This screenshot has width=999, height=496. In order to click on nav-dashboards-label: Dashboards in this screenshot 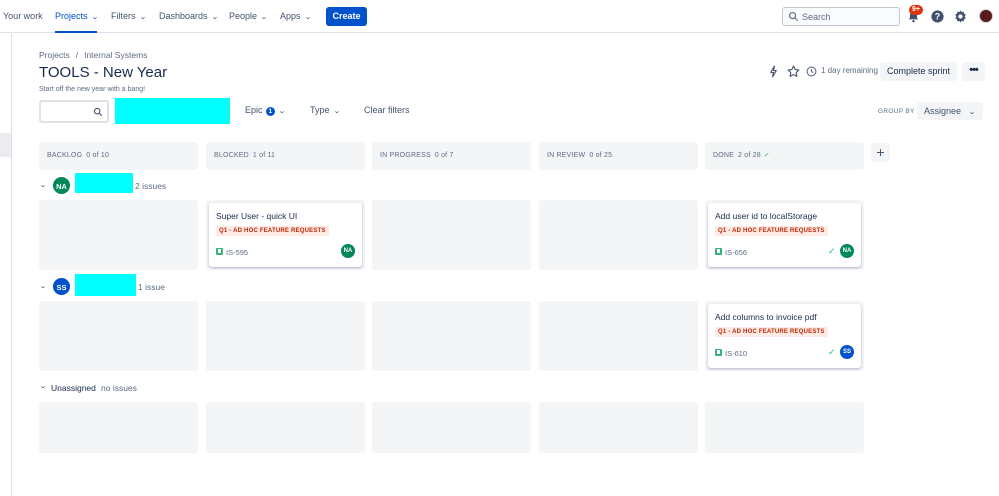, I will do `click(183, 16)`.